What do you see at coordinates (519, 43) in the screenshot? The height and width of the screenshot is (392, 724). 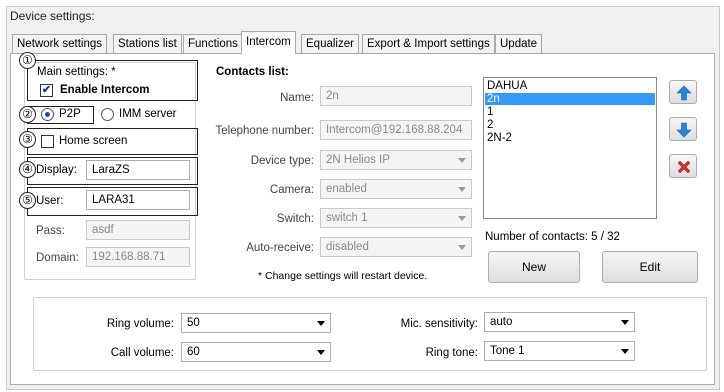 I see `tab-update: Update` at bounding box center [519, 43].